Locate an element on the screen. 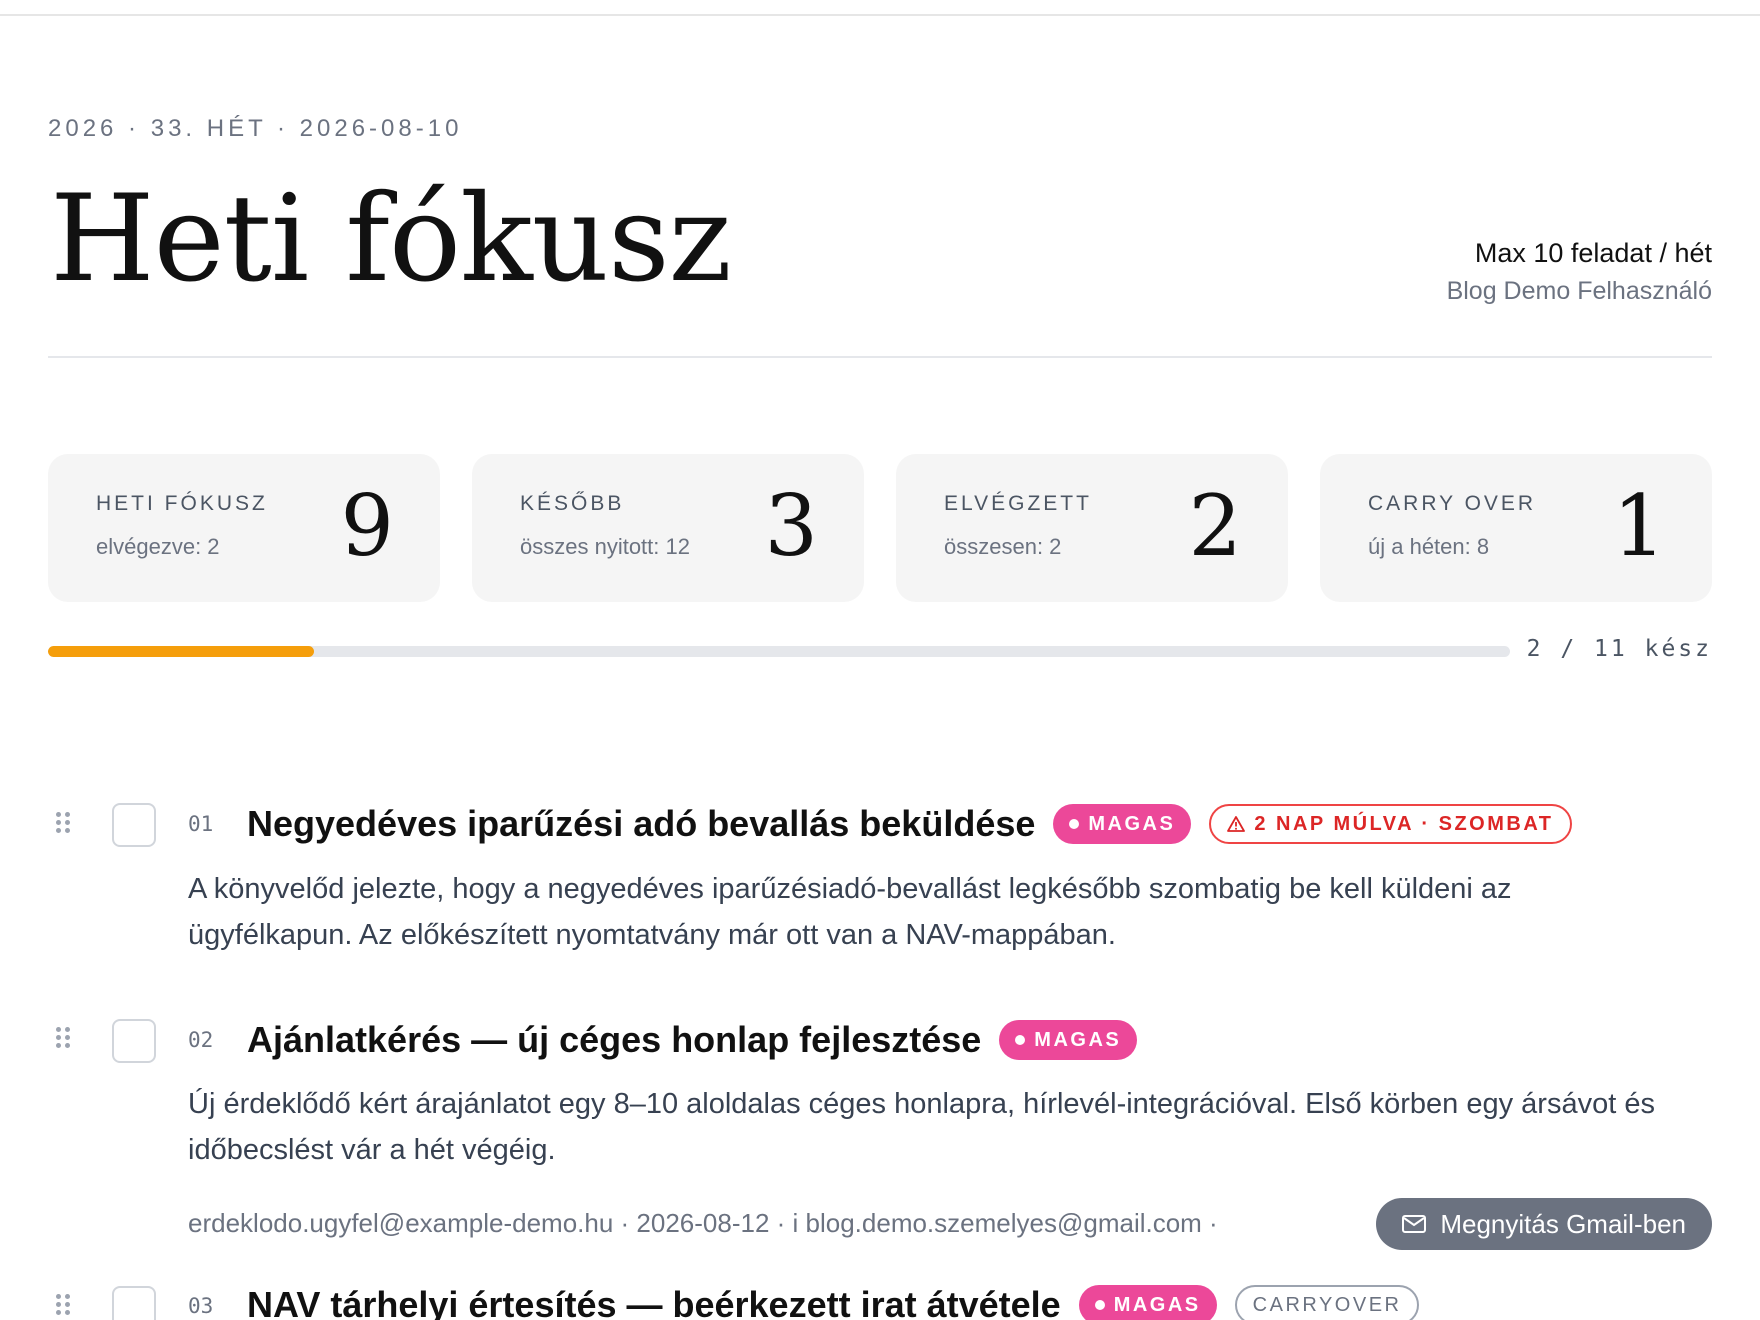  user-name: Blog Demo Felhasználó is located at coordinates (1579, 291).